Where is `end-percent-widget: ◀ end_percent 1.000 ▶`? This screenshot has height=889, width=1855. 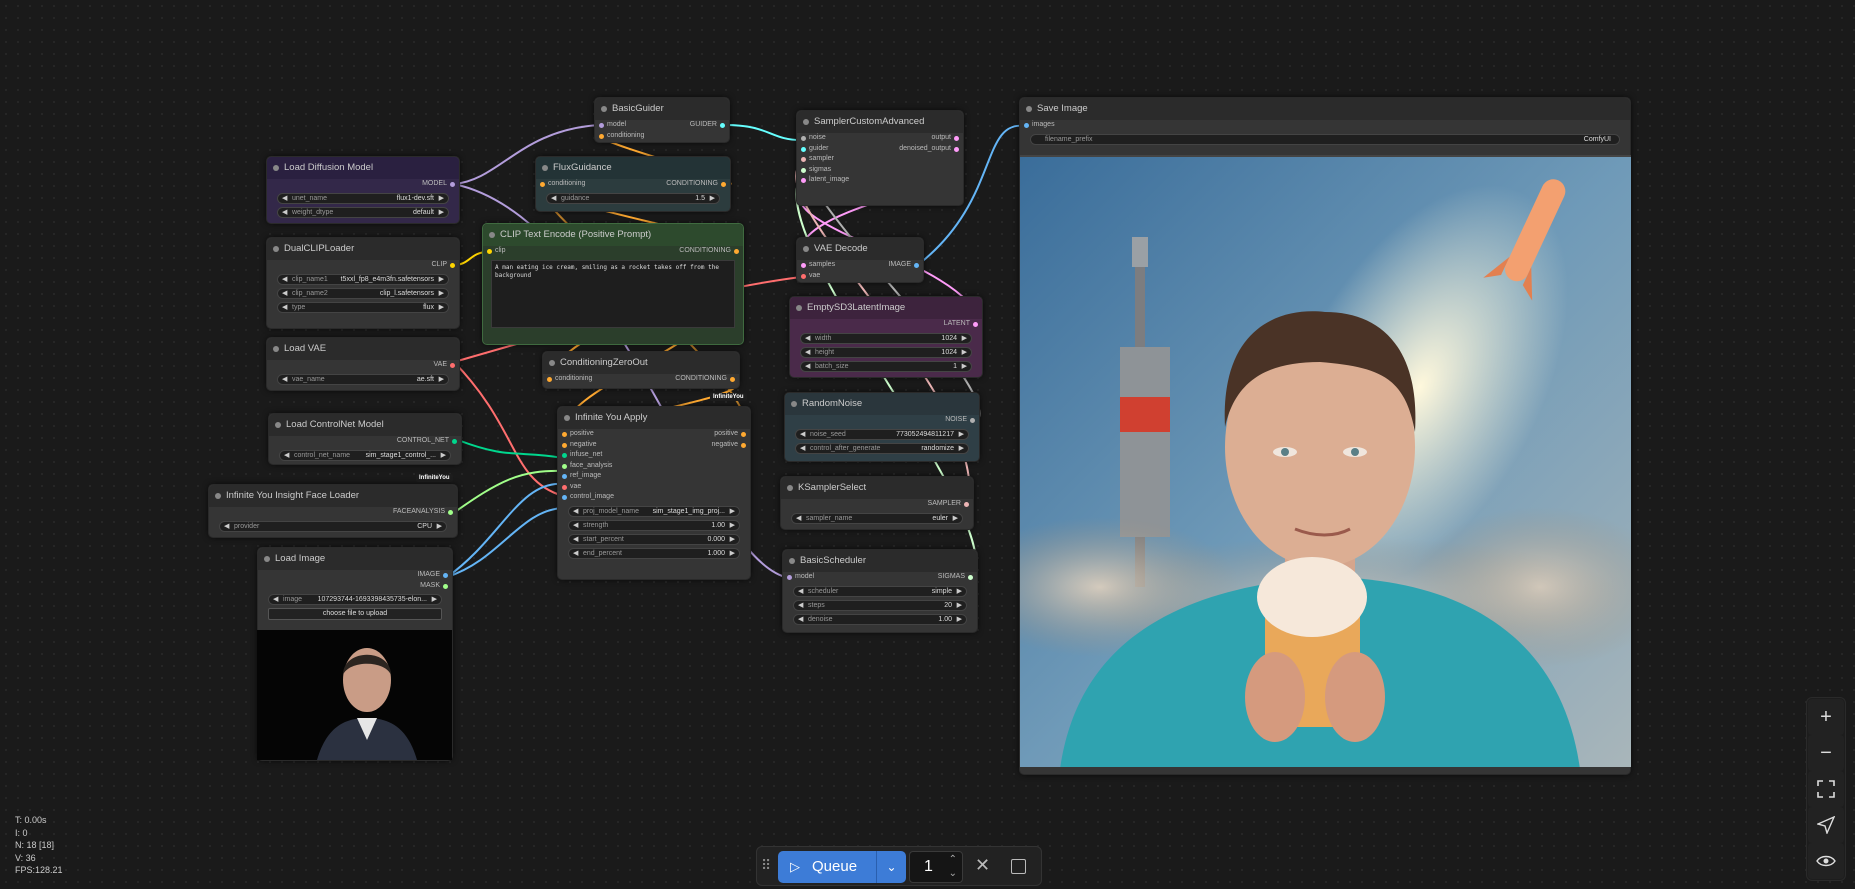
end-percent-widget: ◀ end_percent 1.000 ▶ is located at coordinates (654, 553).